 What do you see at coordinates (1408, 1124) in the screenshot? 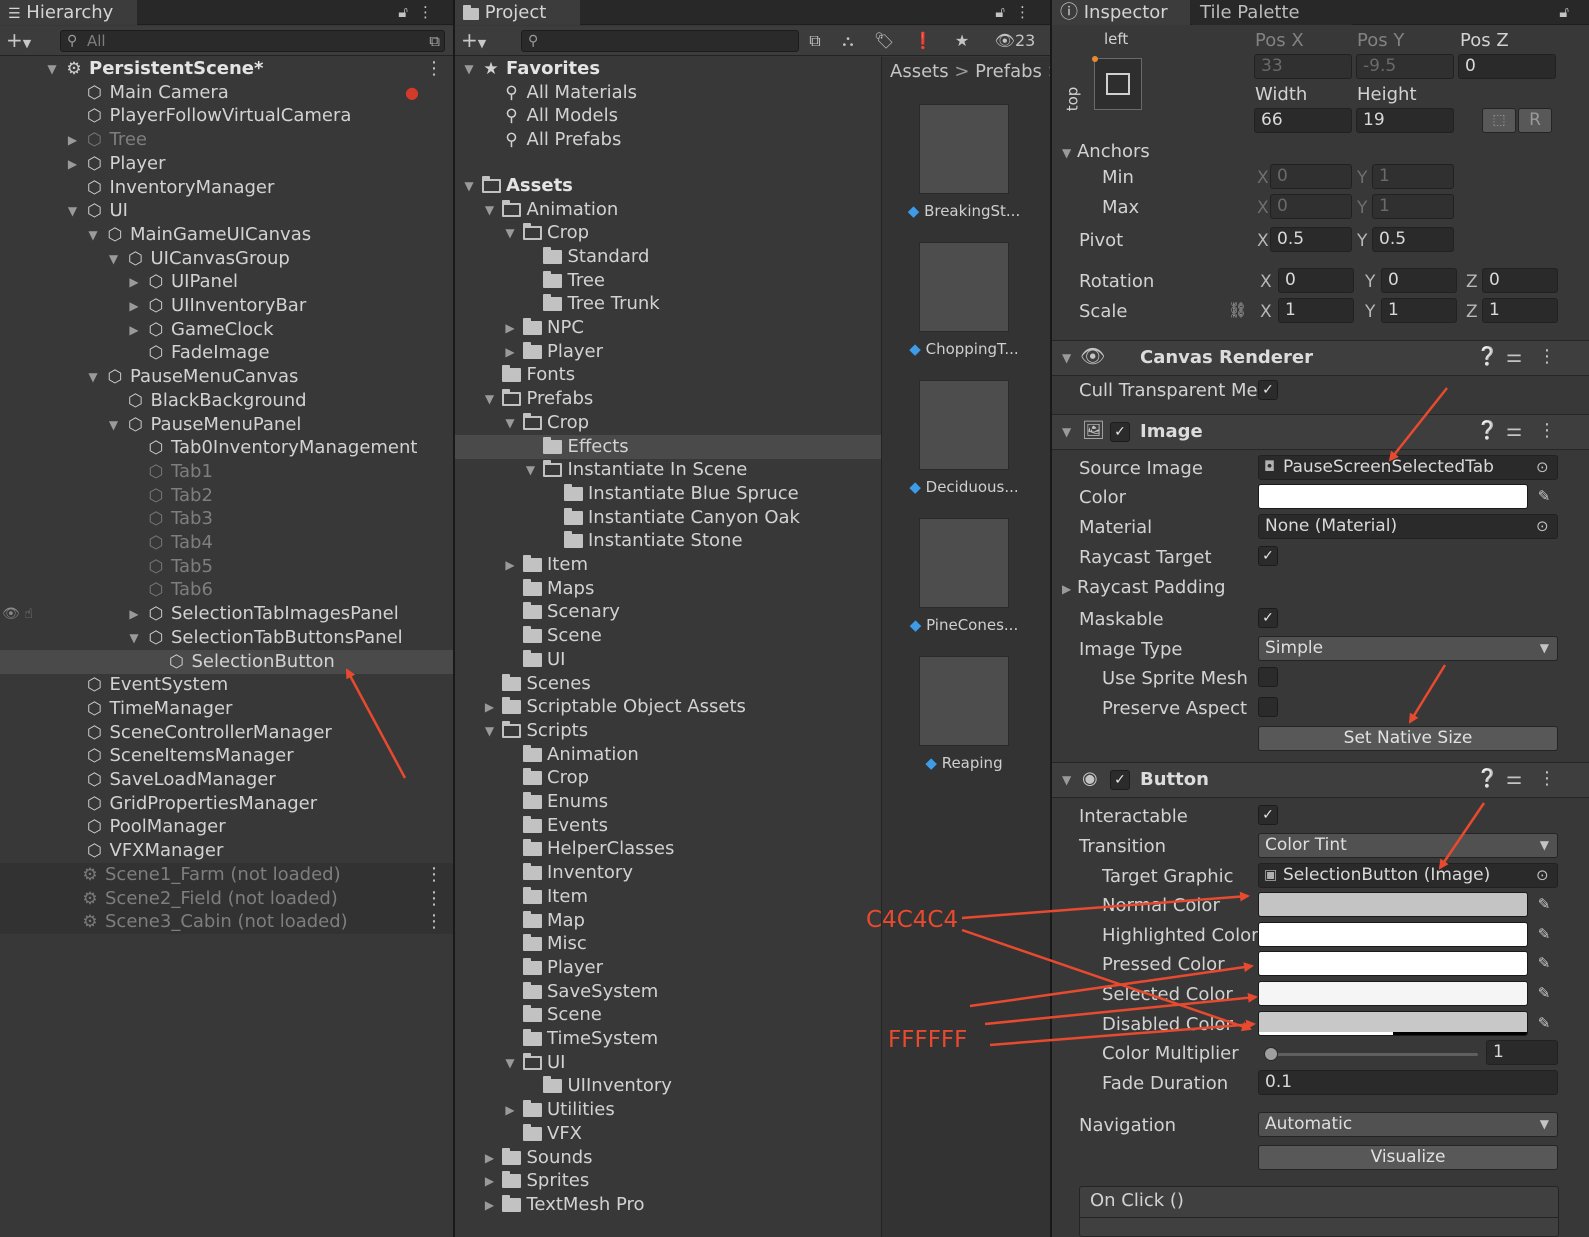
I see `navigation-dropdown: Automatic ▼` at bounding box center [1408, 1124].